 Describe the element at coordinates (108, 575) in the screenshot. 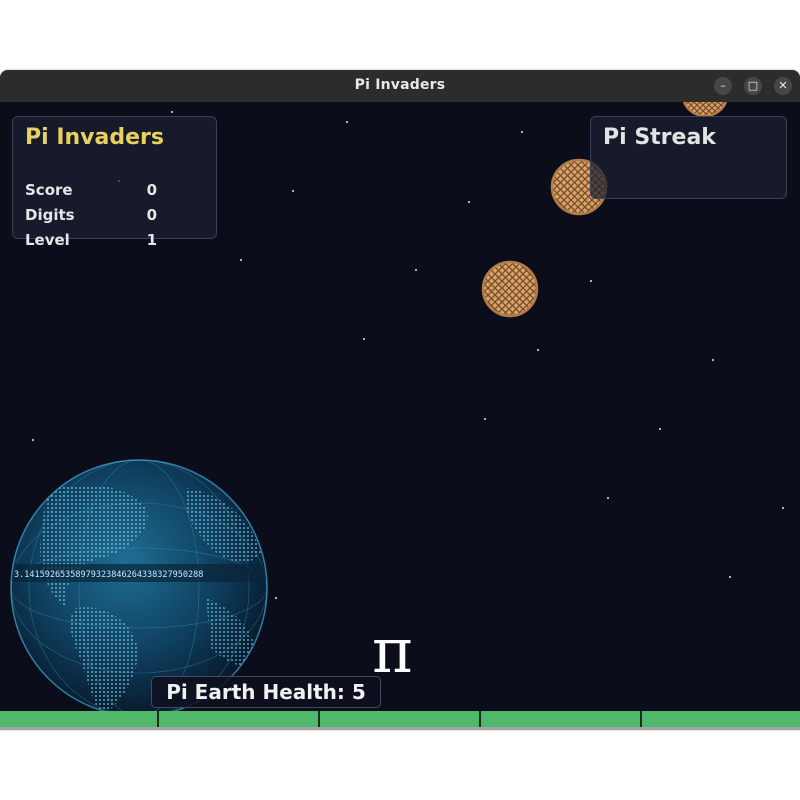

I see `pi-digits-band: 3.14159265358979323846264338327950288` at that location.